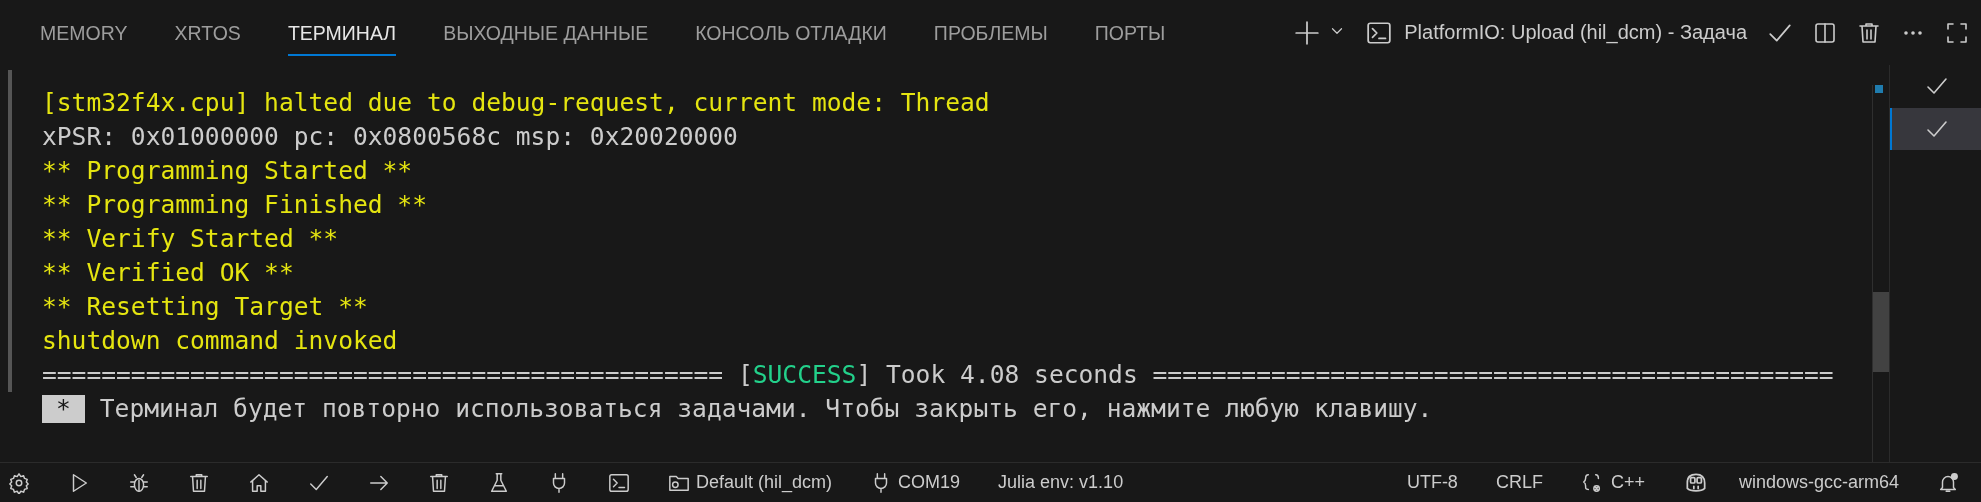 The height and width of the screenshot is (502, 1981). What do you see at coordinates (1130, 34) in the screenshot?
I see `panel-tab: ПОРТЫ` at bounding box center [1130, 34].